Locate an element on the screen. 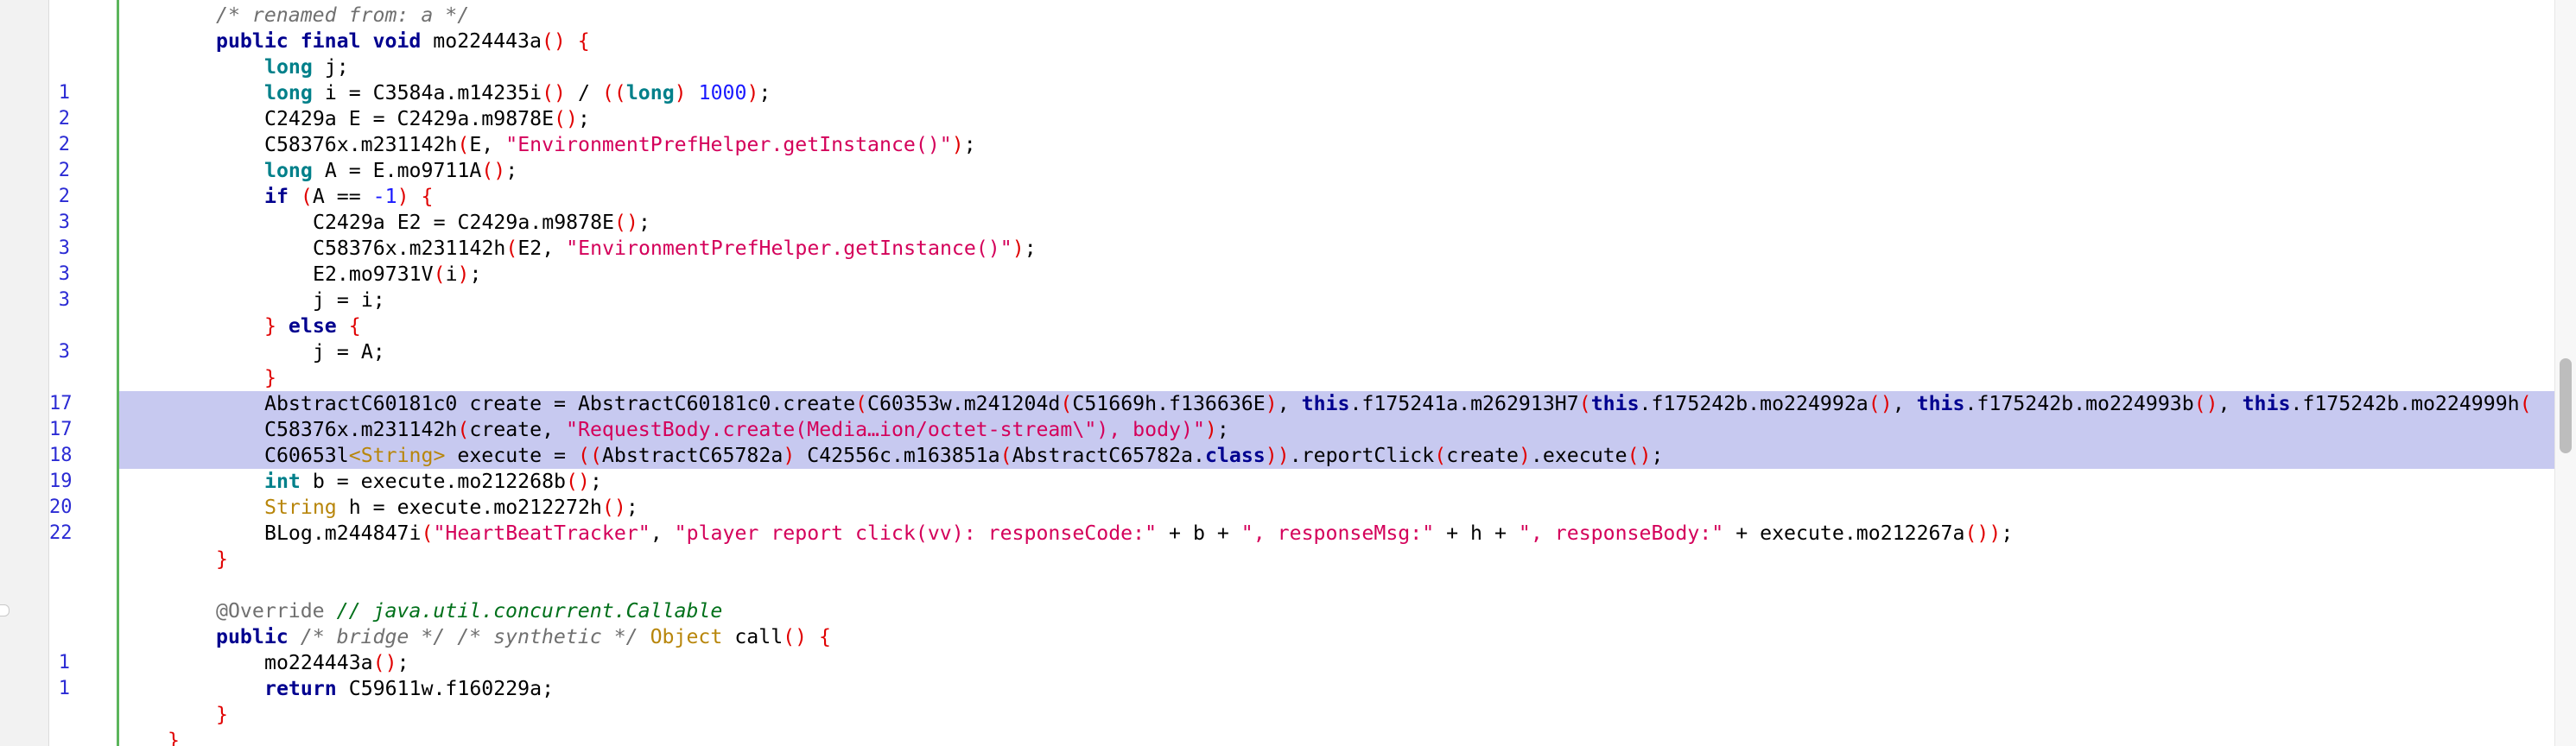 The height and width of the screenshot is (746, 2576). code-line: long A = E.mo9711A(); is located at coordinates (1337, 171).